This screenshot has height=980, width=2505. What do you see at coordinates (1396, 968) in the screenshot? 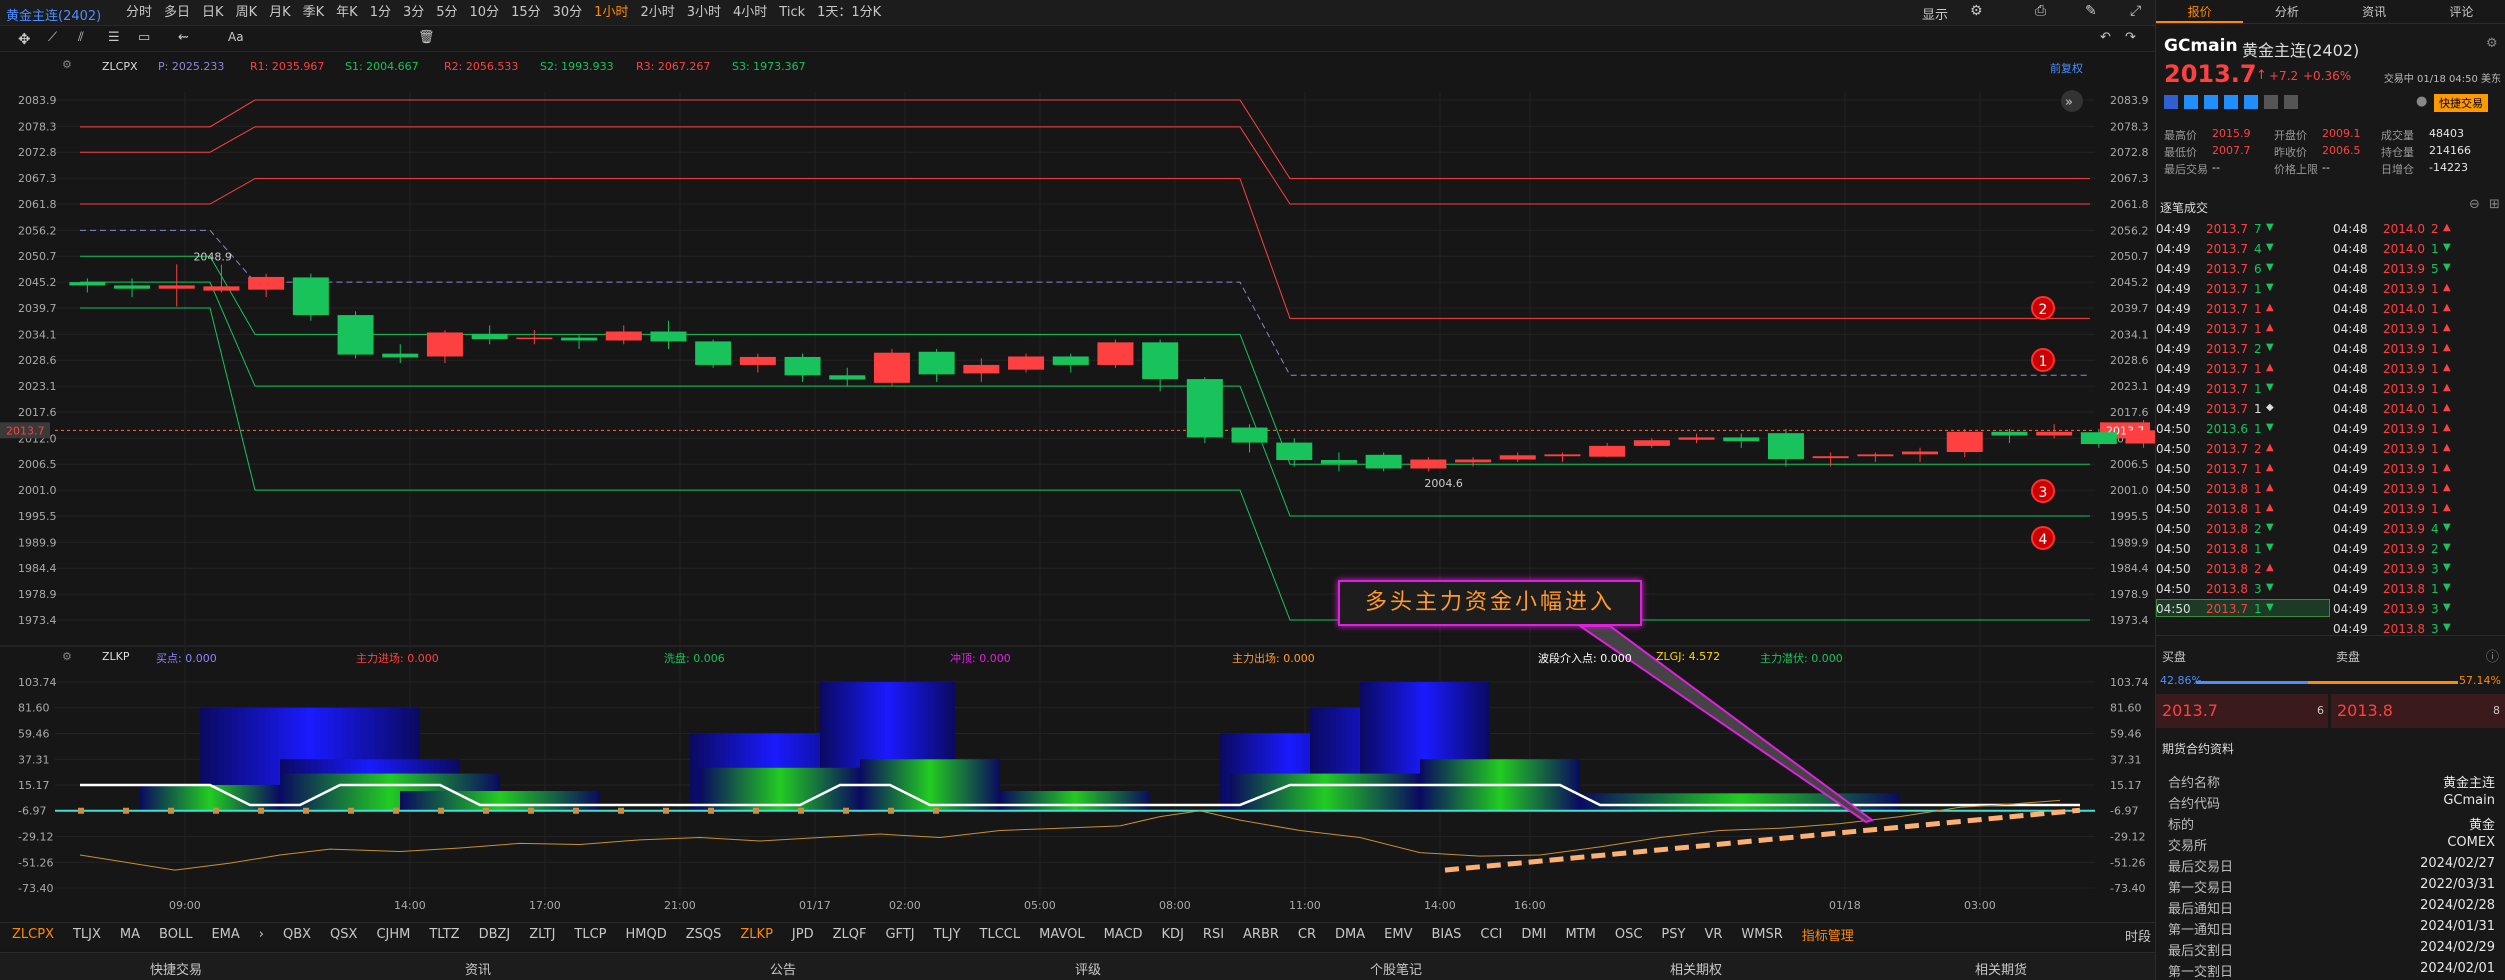
I see `bottom-tab-4: 个股笔记` at bounding box center [1396, 968].